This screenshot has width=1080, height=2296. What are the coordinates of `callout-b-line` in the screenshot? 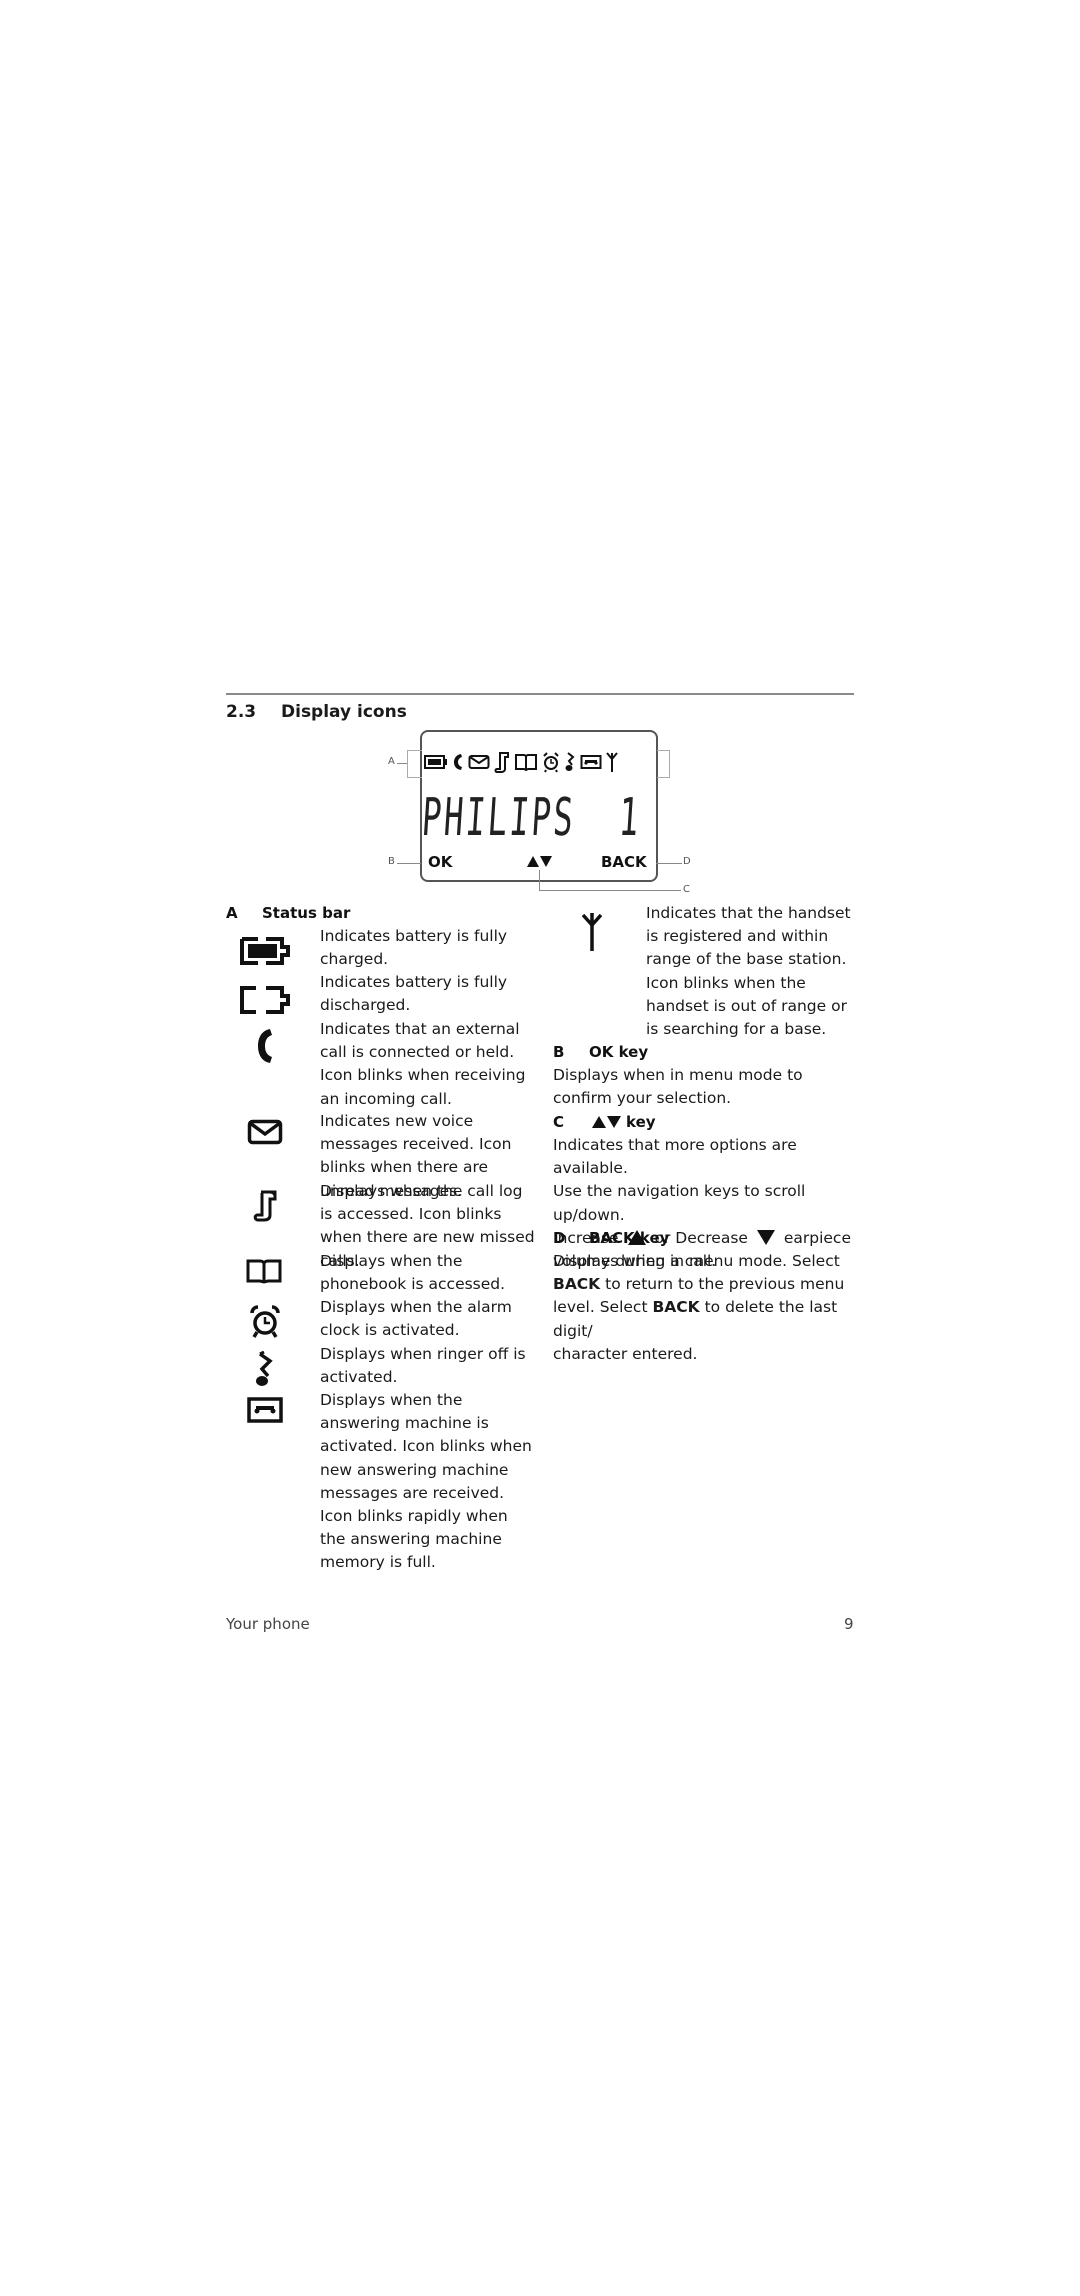 It's located at (409, 863).